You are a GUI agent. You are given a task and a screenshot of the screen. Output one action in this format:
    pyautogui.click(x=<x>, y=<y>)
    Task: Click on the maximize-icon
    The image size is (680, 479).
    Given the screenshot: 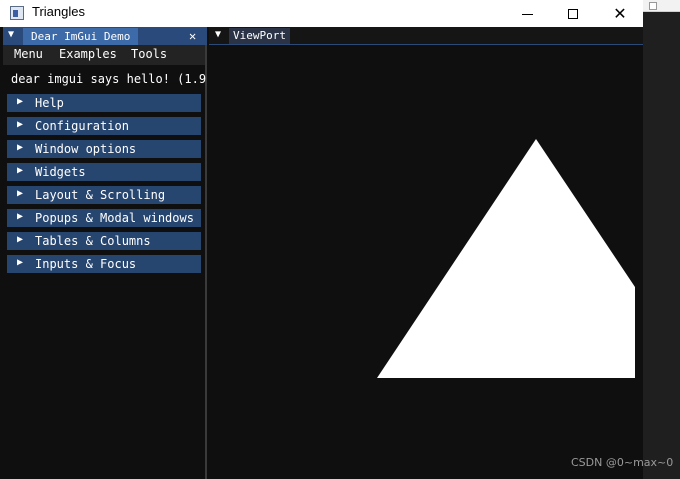 What is the action you would take?
    pyautogui.click(x=573, y=13)
    